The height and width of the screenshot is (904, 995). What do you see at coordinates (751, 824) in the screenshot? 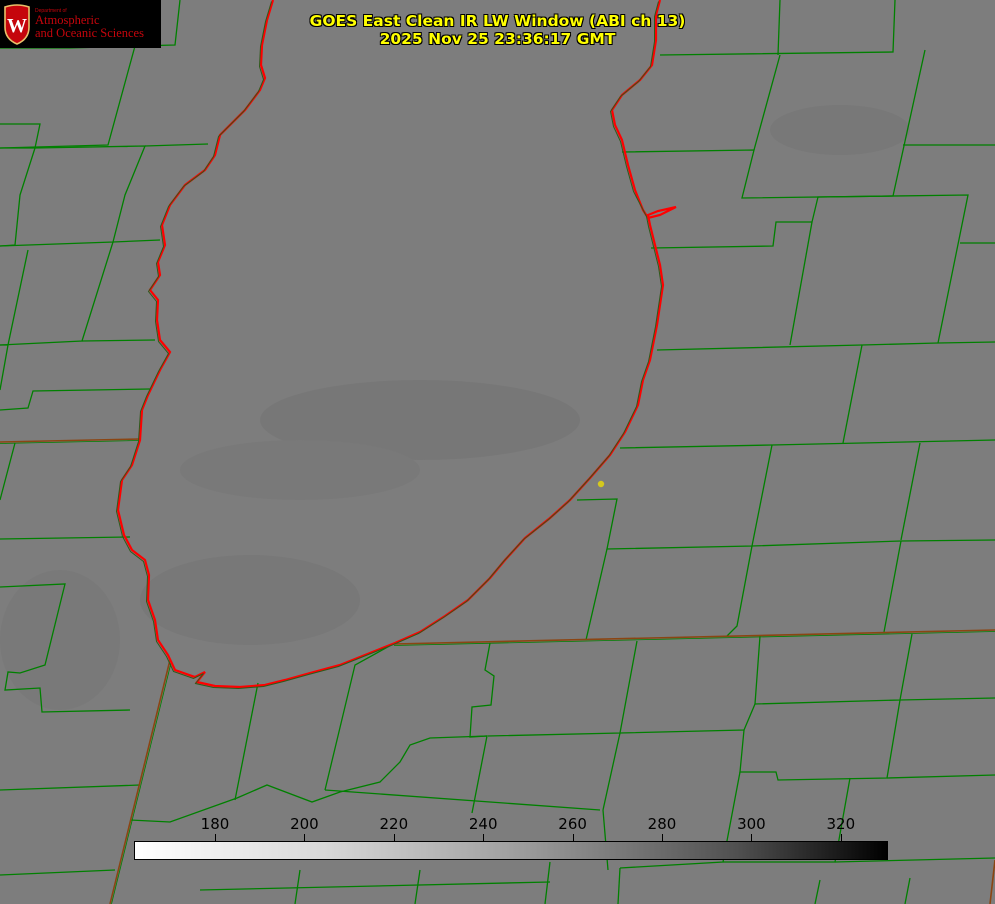
I see `colorbar-tick-label: 300` at bounding box center [751, 824].